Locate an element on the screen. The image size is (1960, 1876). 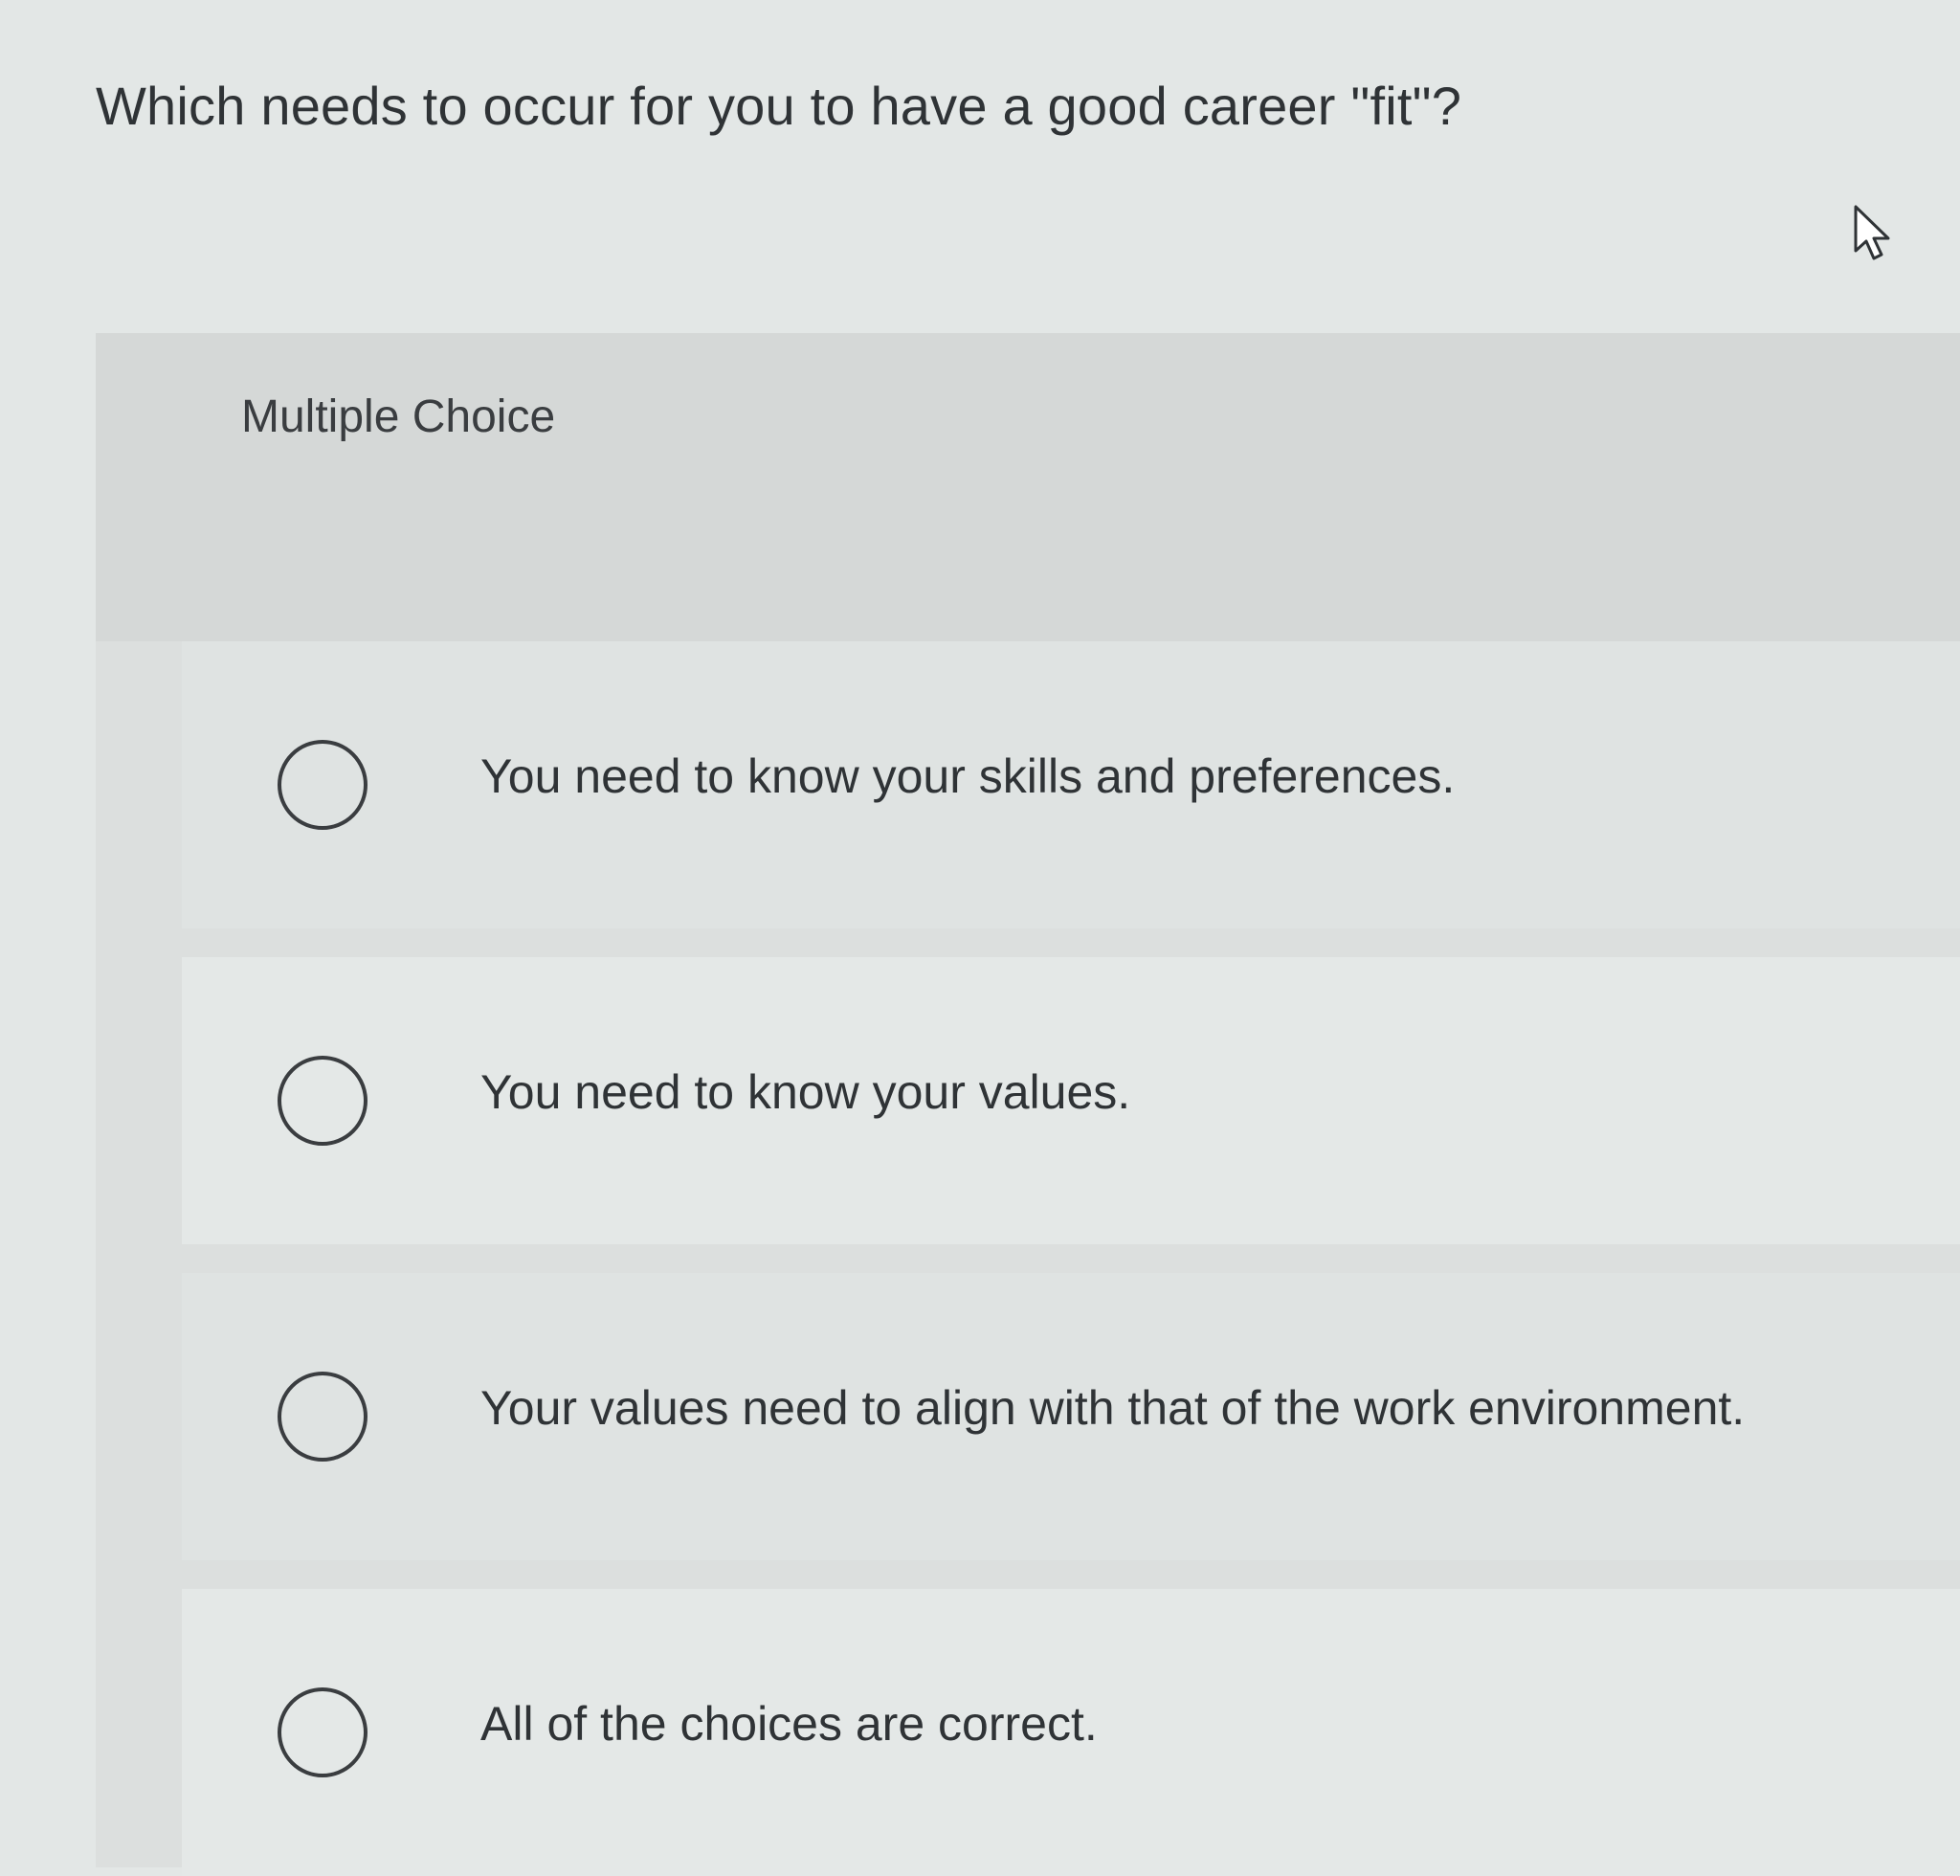
answer-option-2: You need to know your values. is located at coordinates (1071, 1100).